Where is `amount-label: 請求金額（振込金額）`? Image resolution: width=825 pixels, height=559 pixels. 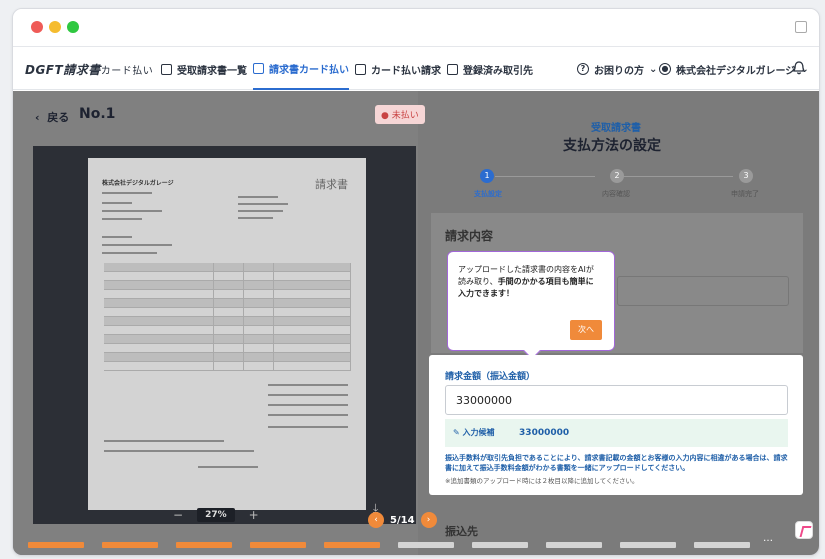
amount-label: 請求金額（振込金額） is located at coordinates (490, 377).